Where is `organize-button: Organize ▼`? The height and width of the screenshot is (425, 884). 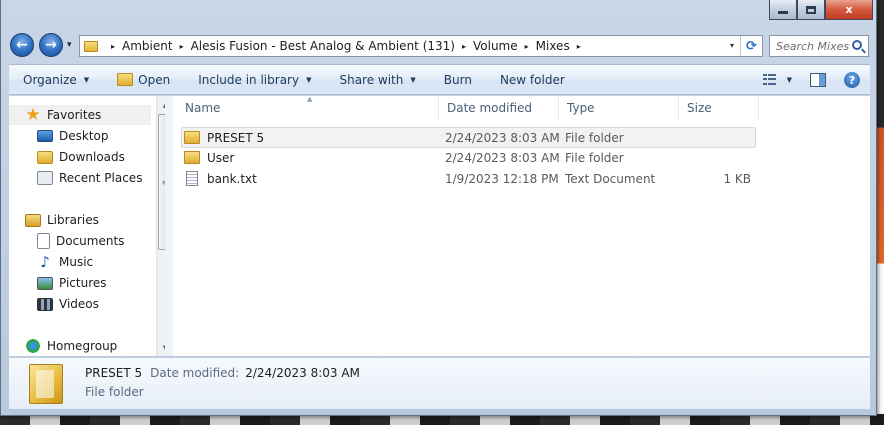 organize-button: Organize ▼ is located at coordinates (56, 80).